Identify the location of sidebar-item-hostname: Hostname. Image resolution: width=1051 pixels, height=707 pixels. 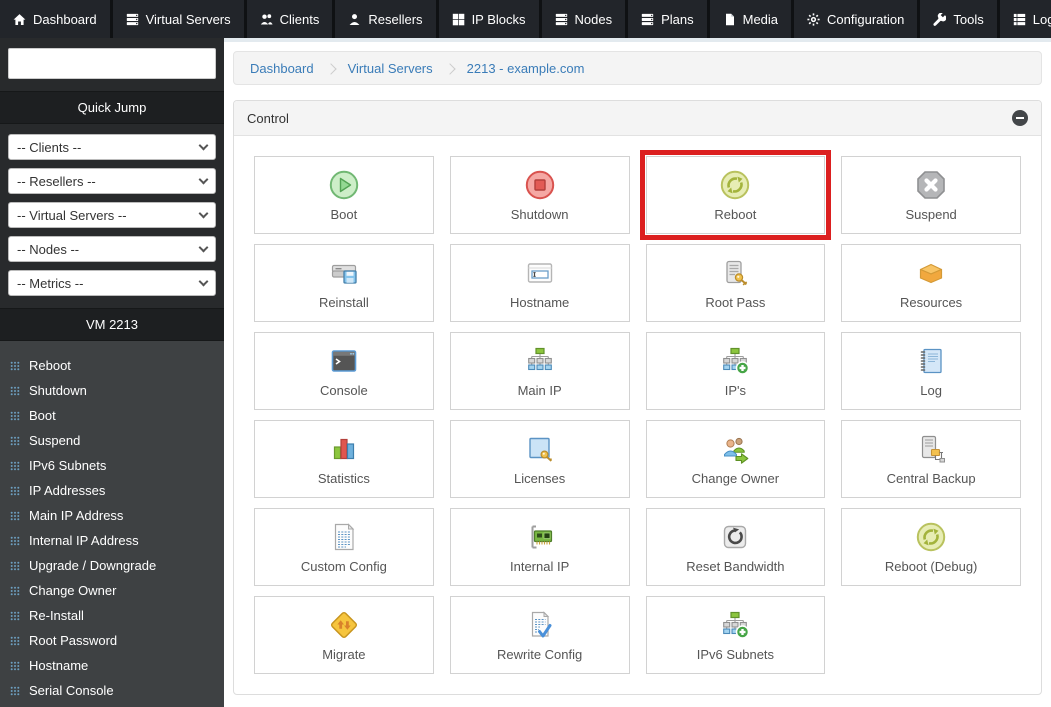
(112, 665).